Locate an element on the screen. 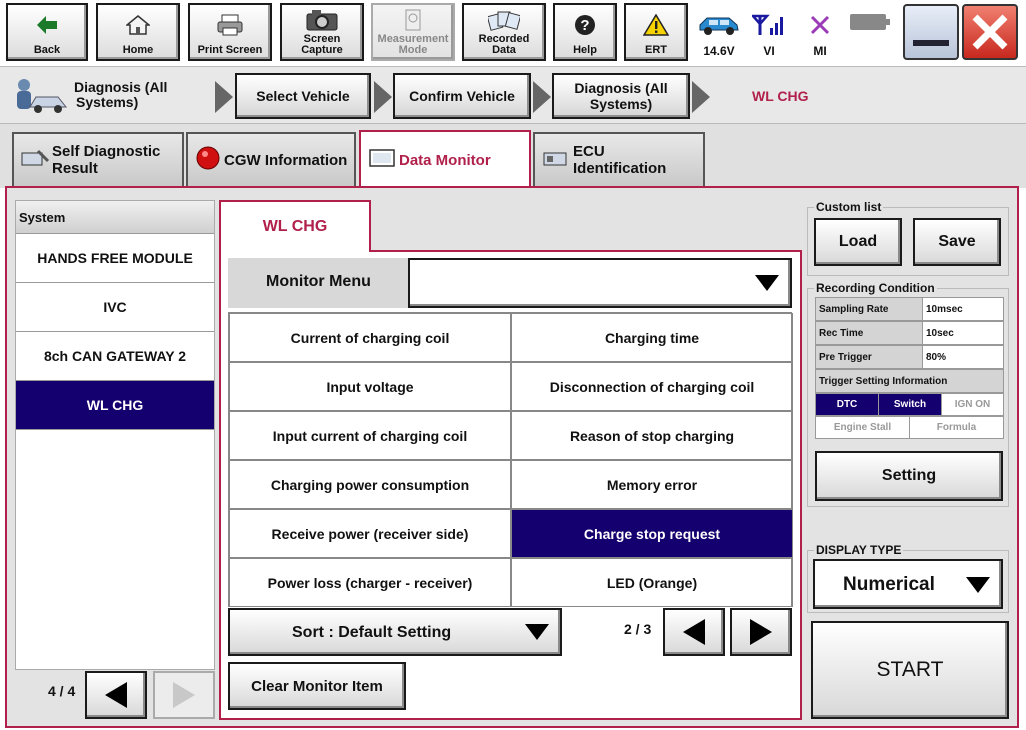  tab-self-diagnostic-label-1: Self Diagnostic is located at coordinates (106, 151).